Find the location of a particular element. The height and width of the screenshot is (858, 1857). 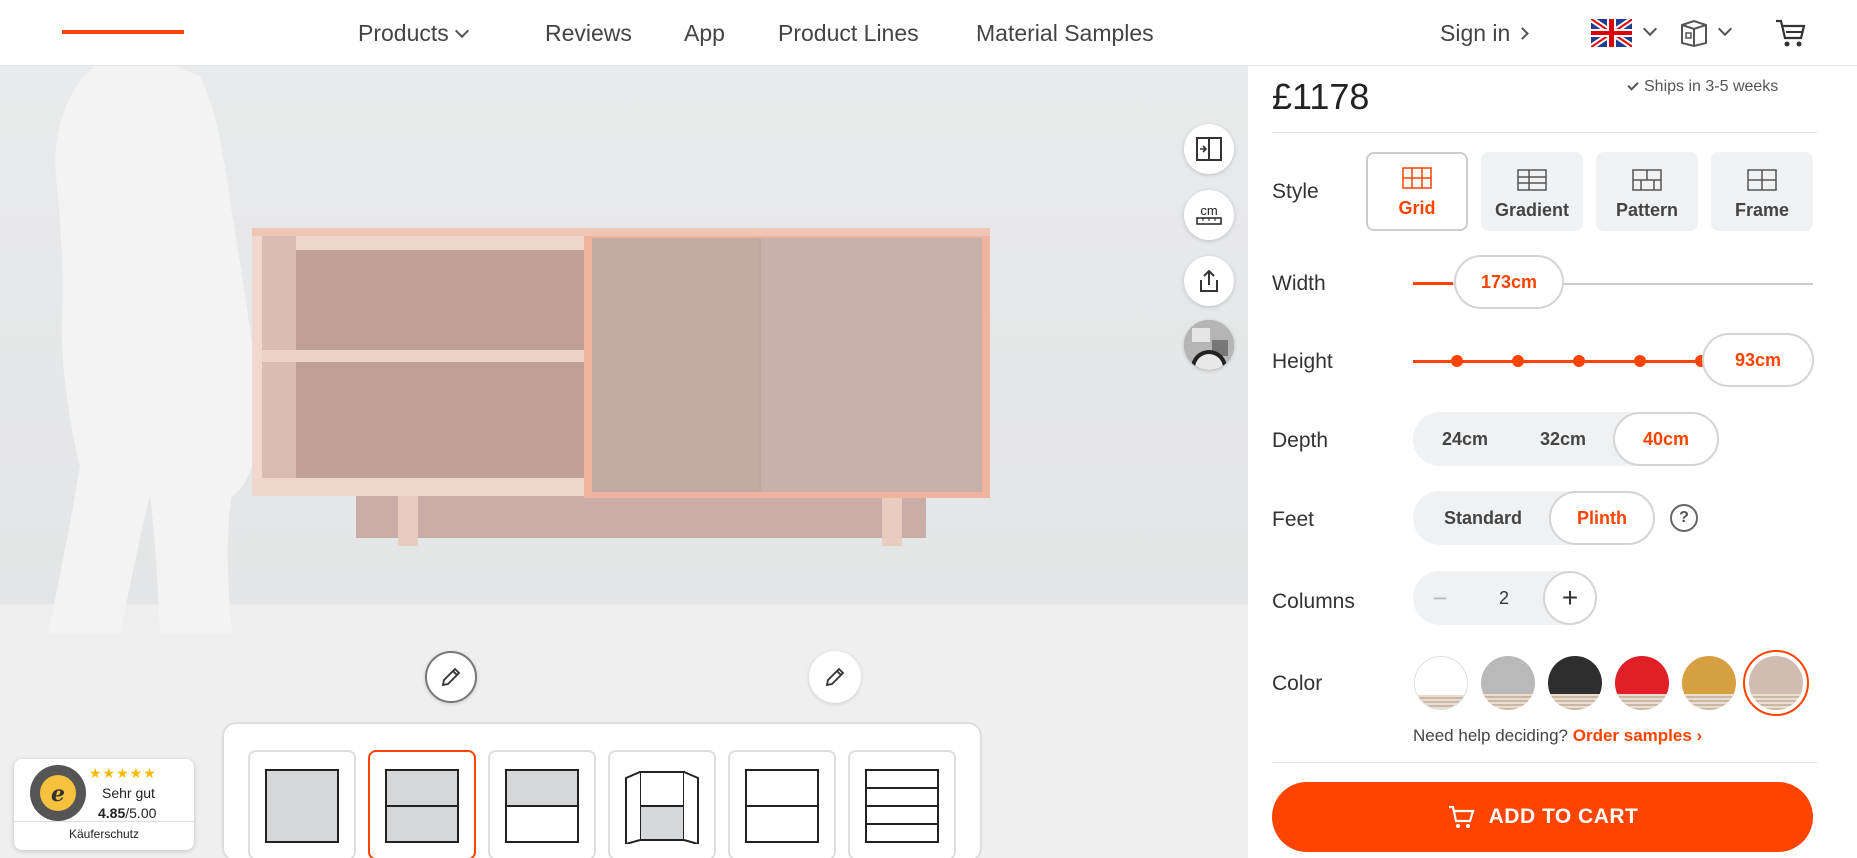

layout-single-panel-icon is located at coordinates (302, 806).